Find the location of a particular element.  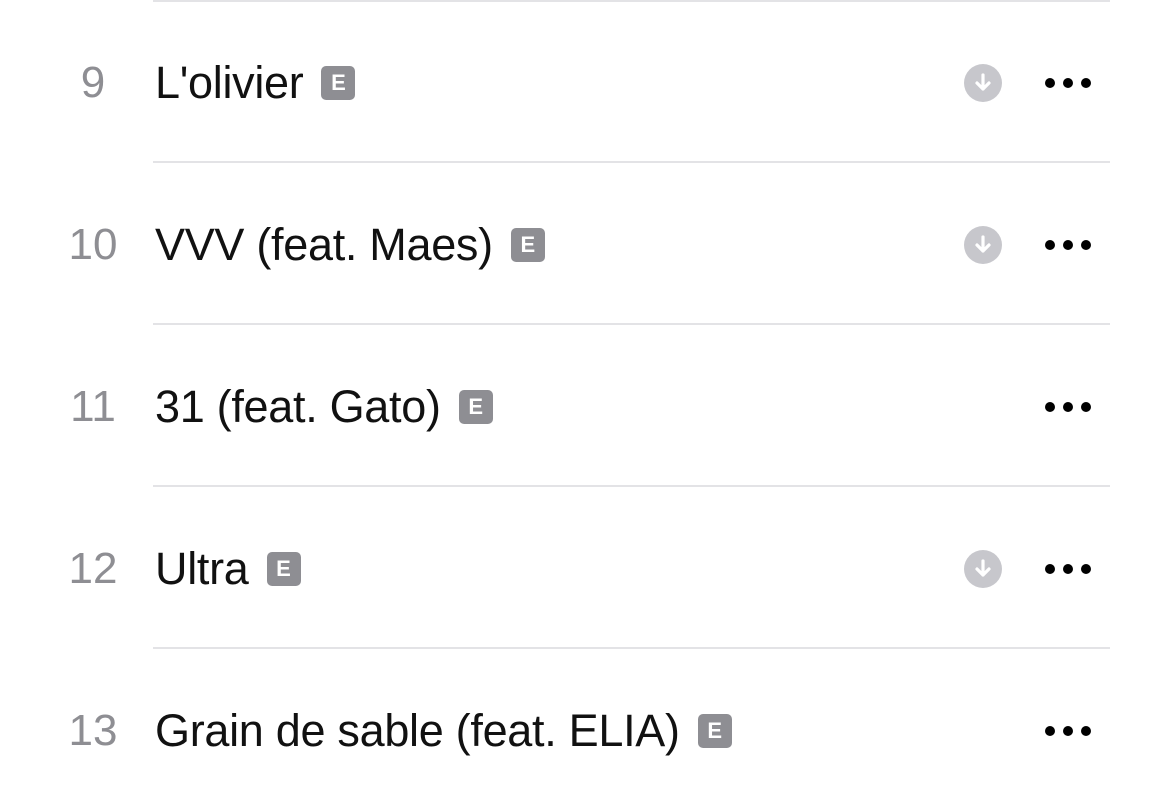

track-title-group: 31 (feat. Gato) E is located at coordinates (324, 407).